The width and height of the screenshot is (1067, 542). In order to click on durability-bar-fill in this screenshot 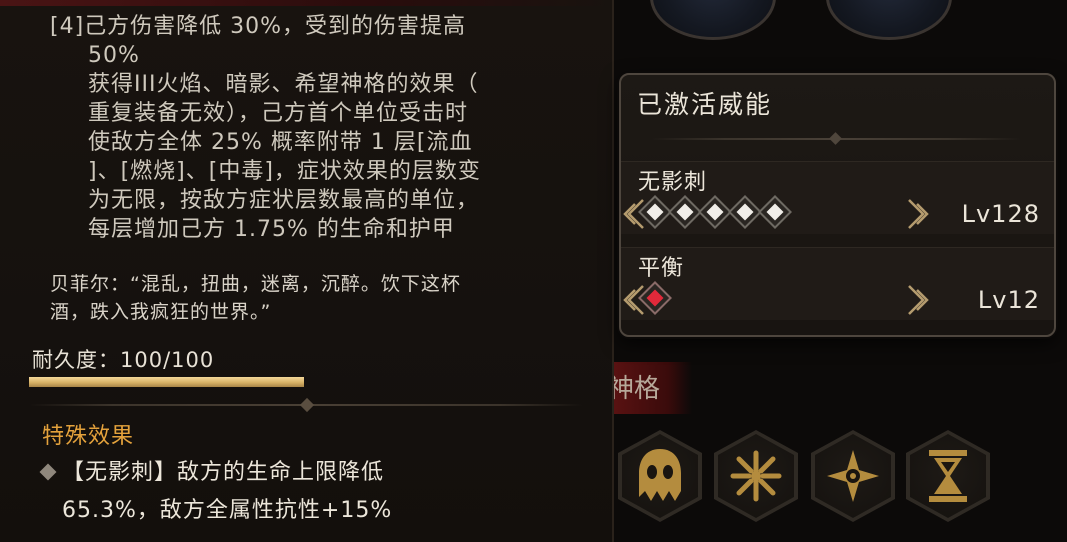, I will do `click(166, 382)`.